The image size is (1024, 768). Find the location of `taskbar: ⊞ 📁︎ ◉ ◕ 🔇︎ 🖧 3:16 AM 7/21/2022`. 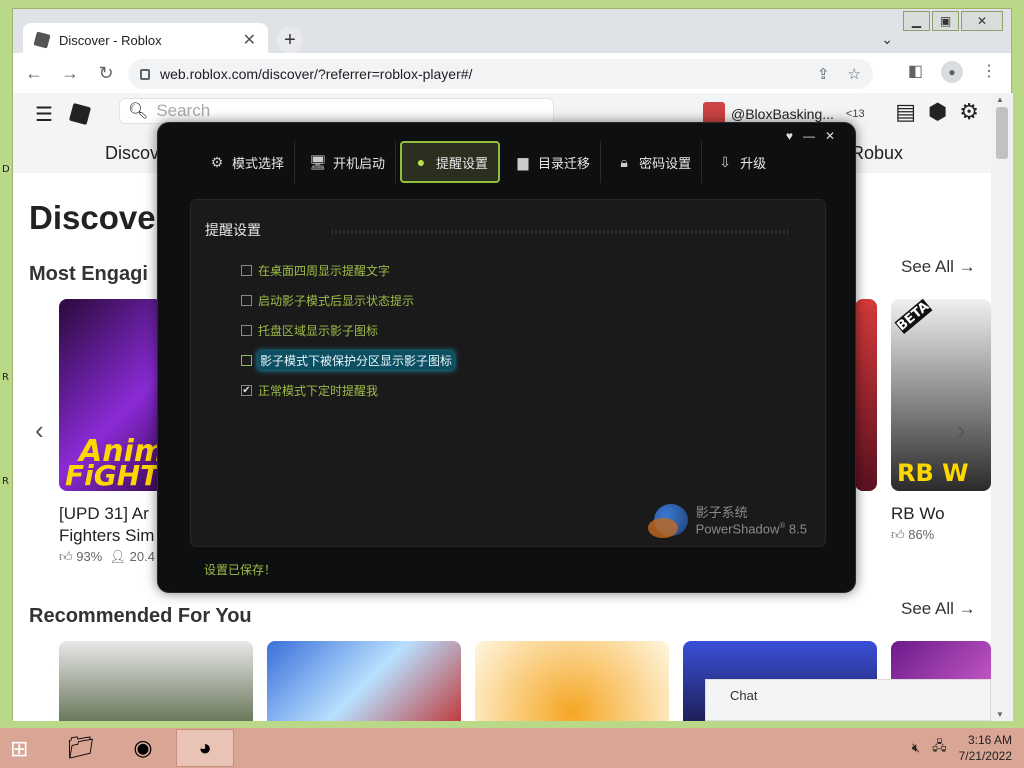

taskbar: ⊞ 📁︎ ◉ ◕ 🔇︎ 🖧 3:16 AM 7/21/2022 is located at coordinates (512, 748).